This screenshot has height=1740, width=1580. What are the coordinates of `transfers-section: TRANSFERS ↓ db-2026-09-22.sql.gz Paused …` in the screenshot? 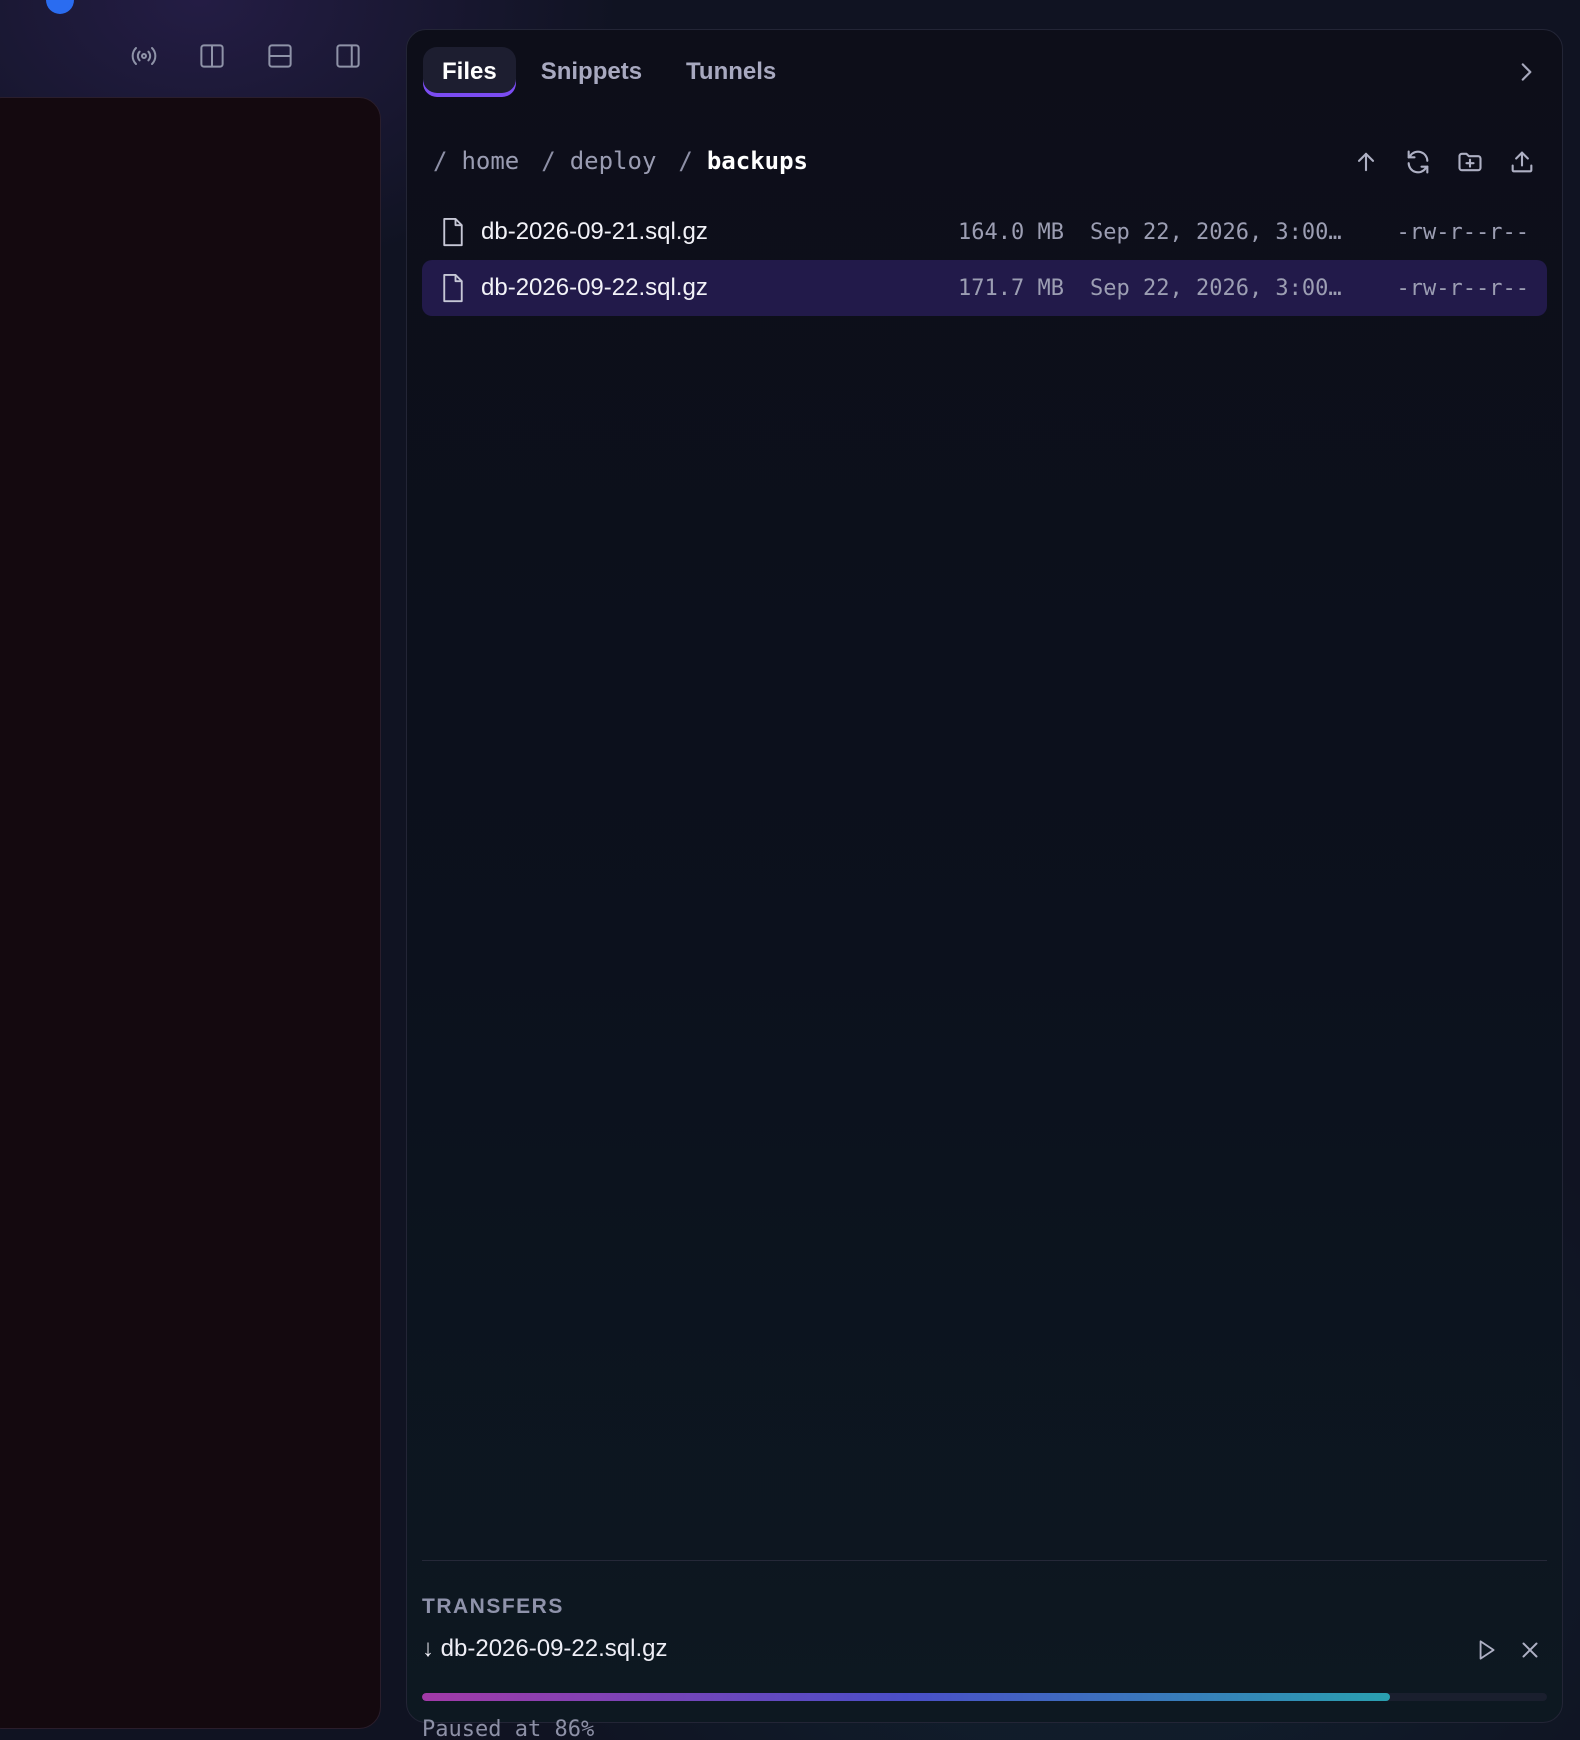 It's located at (984, 1650).